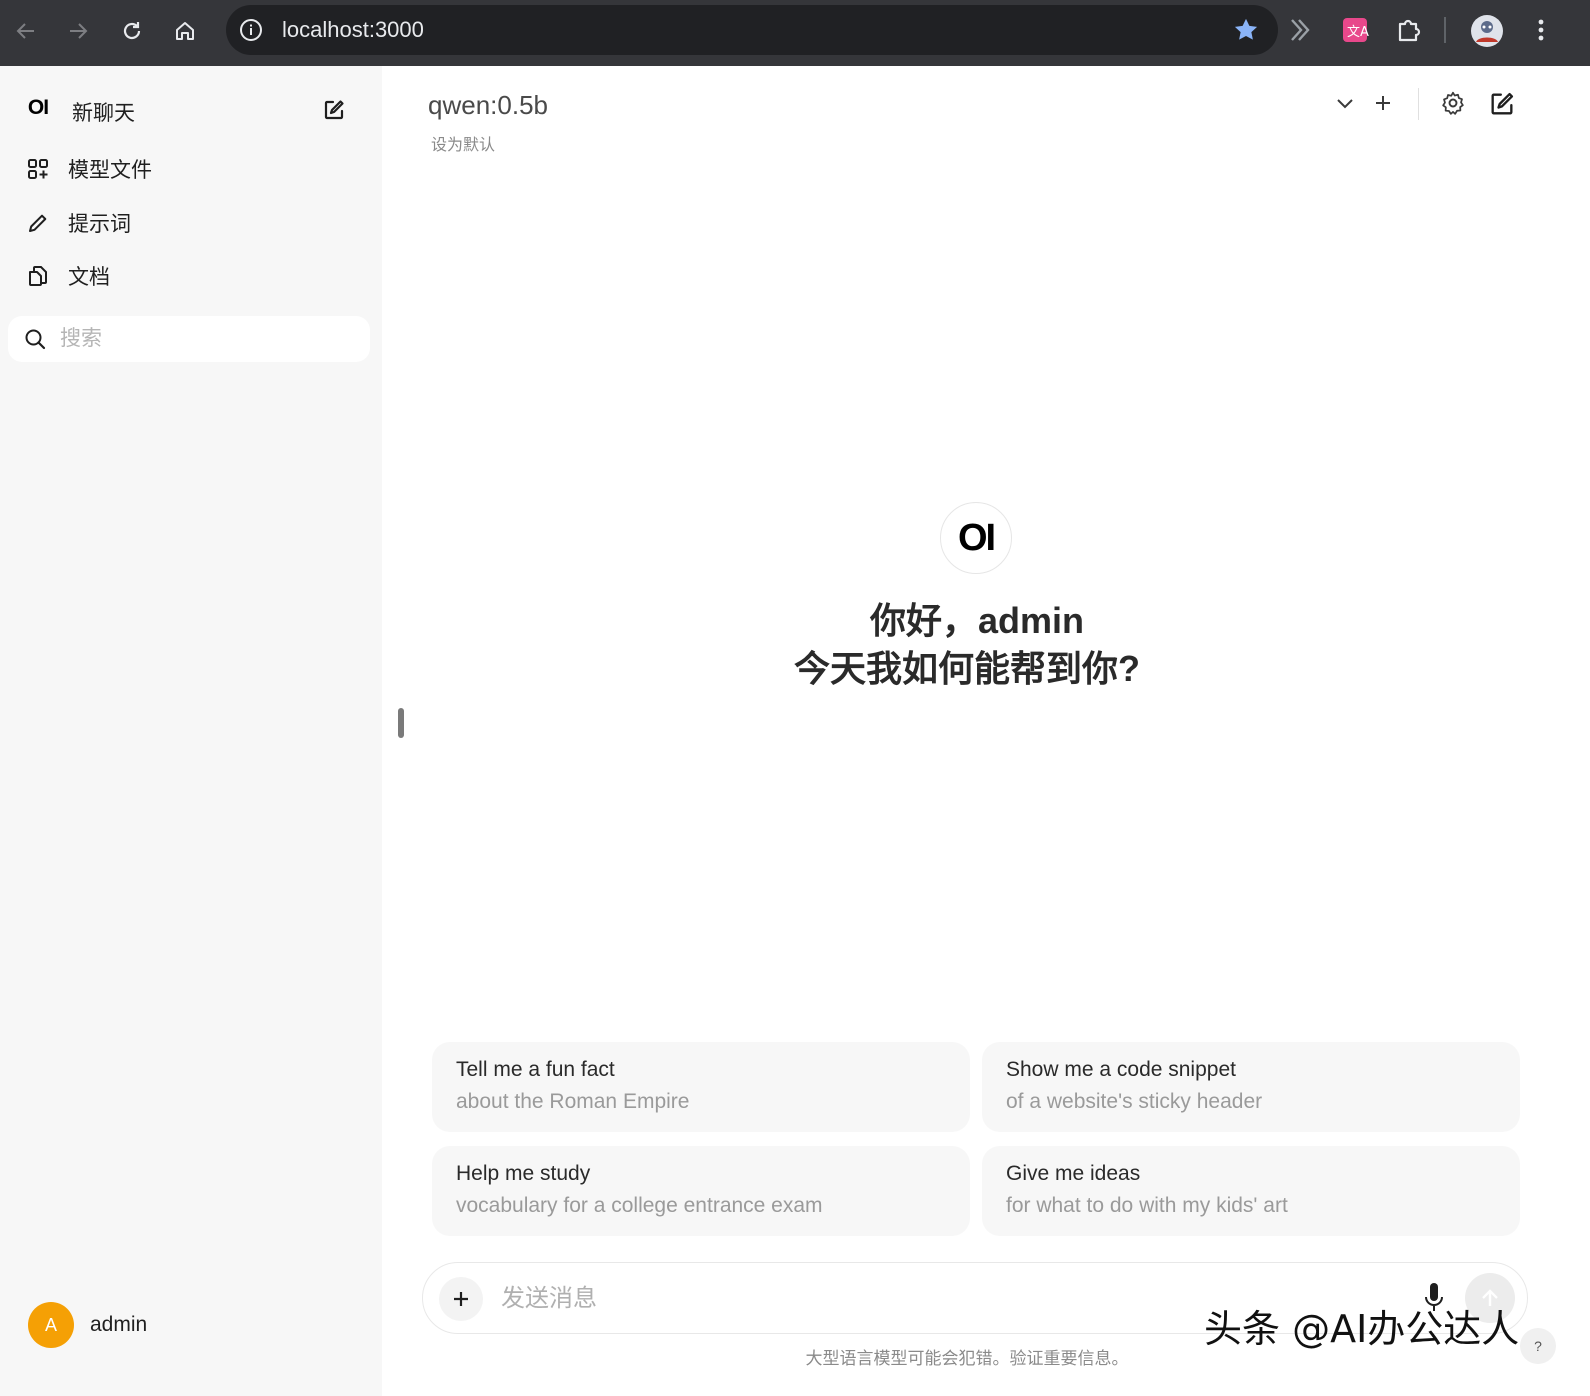 The width and height of the screenshot is (1590, 1396). I want to click on header-divider, so click(1418, 104).